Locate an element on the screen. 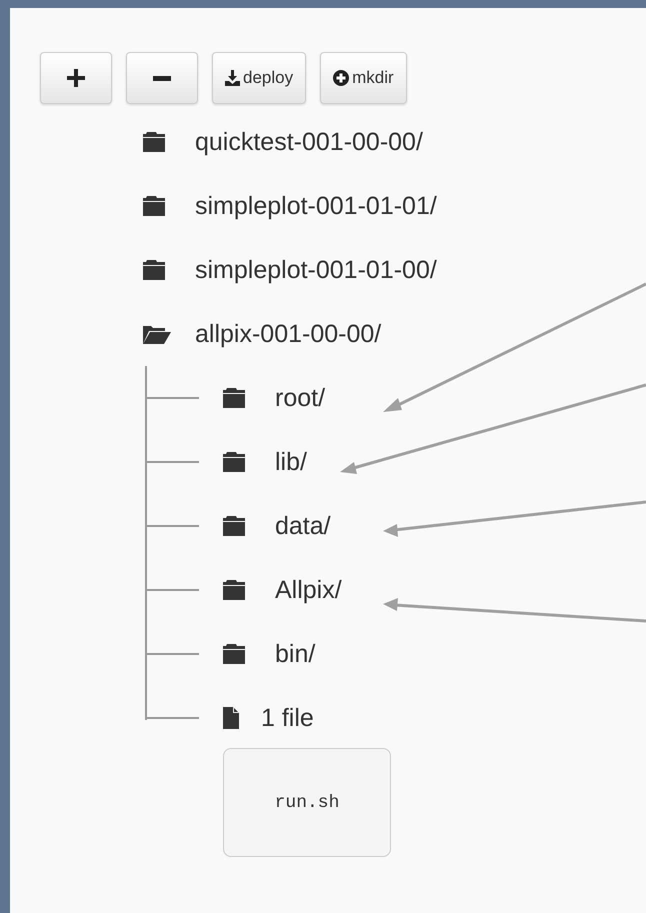 The image size is (646, 913). file-icon is located at coordinates (231, 718).